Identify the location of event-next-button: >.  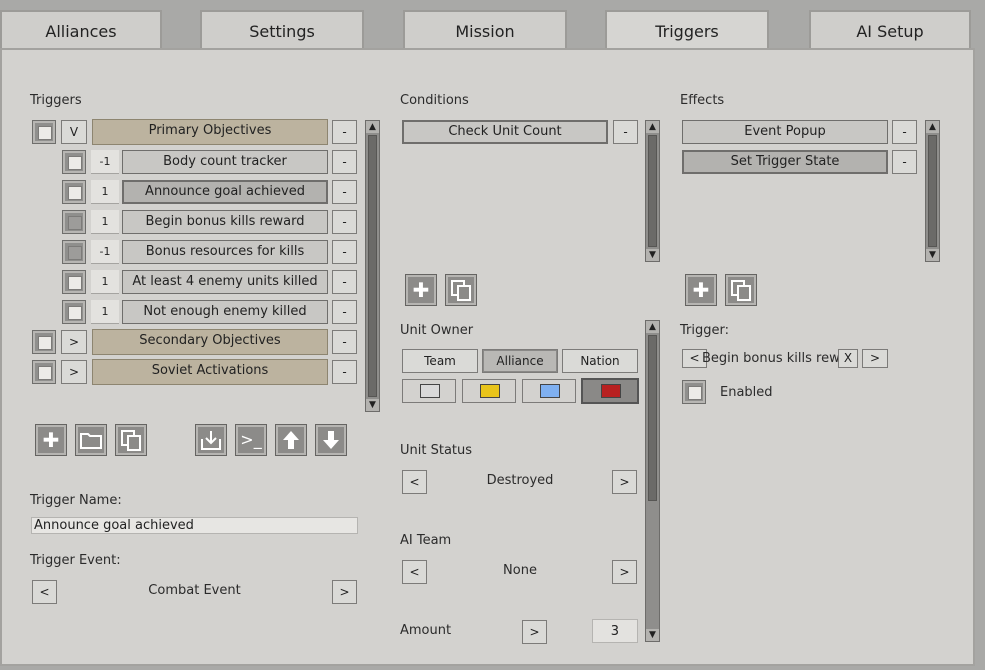
(344, 592).